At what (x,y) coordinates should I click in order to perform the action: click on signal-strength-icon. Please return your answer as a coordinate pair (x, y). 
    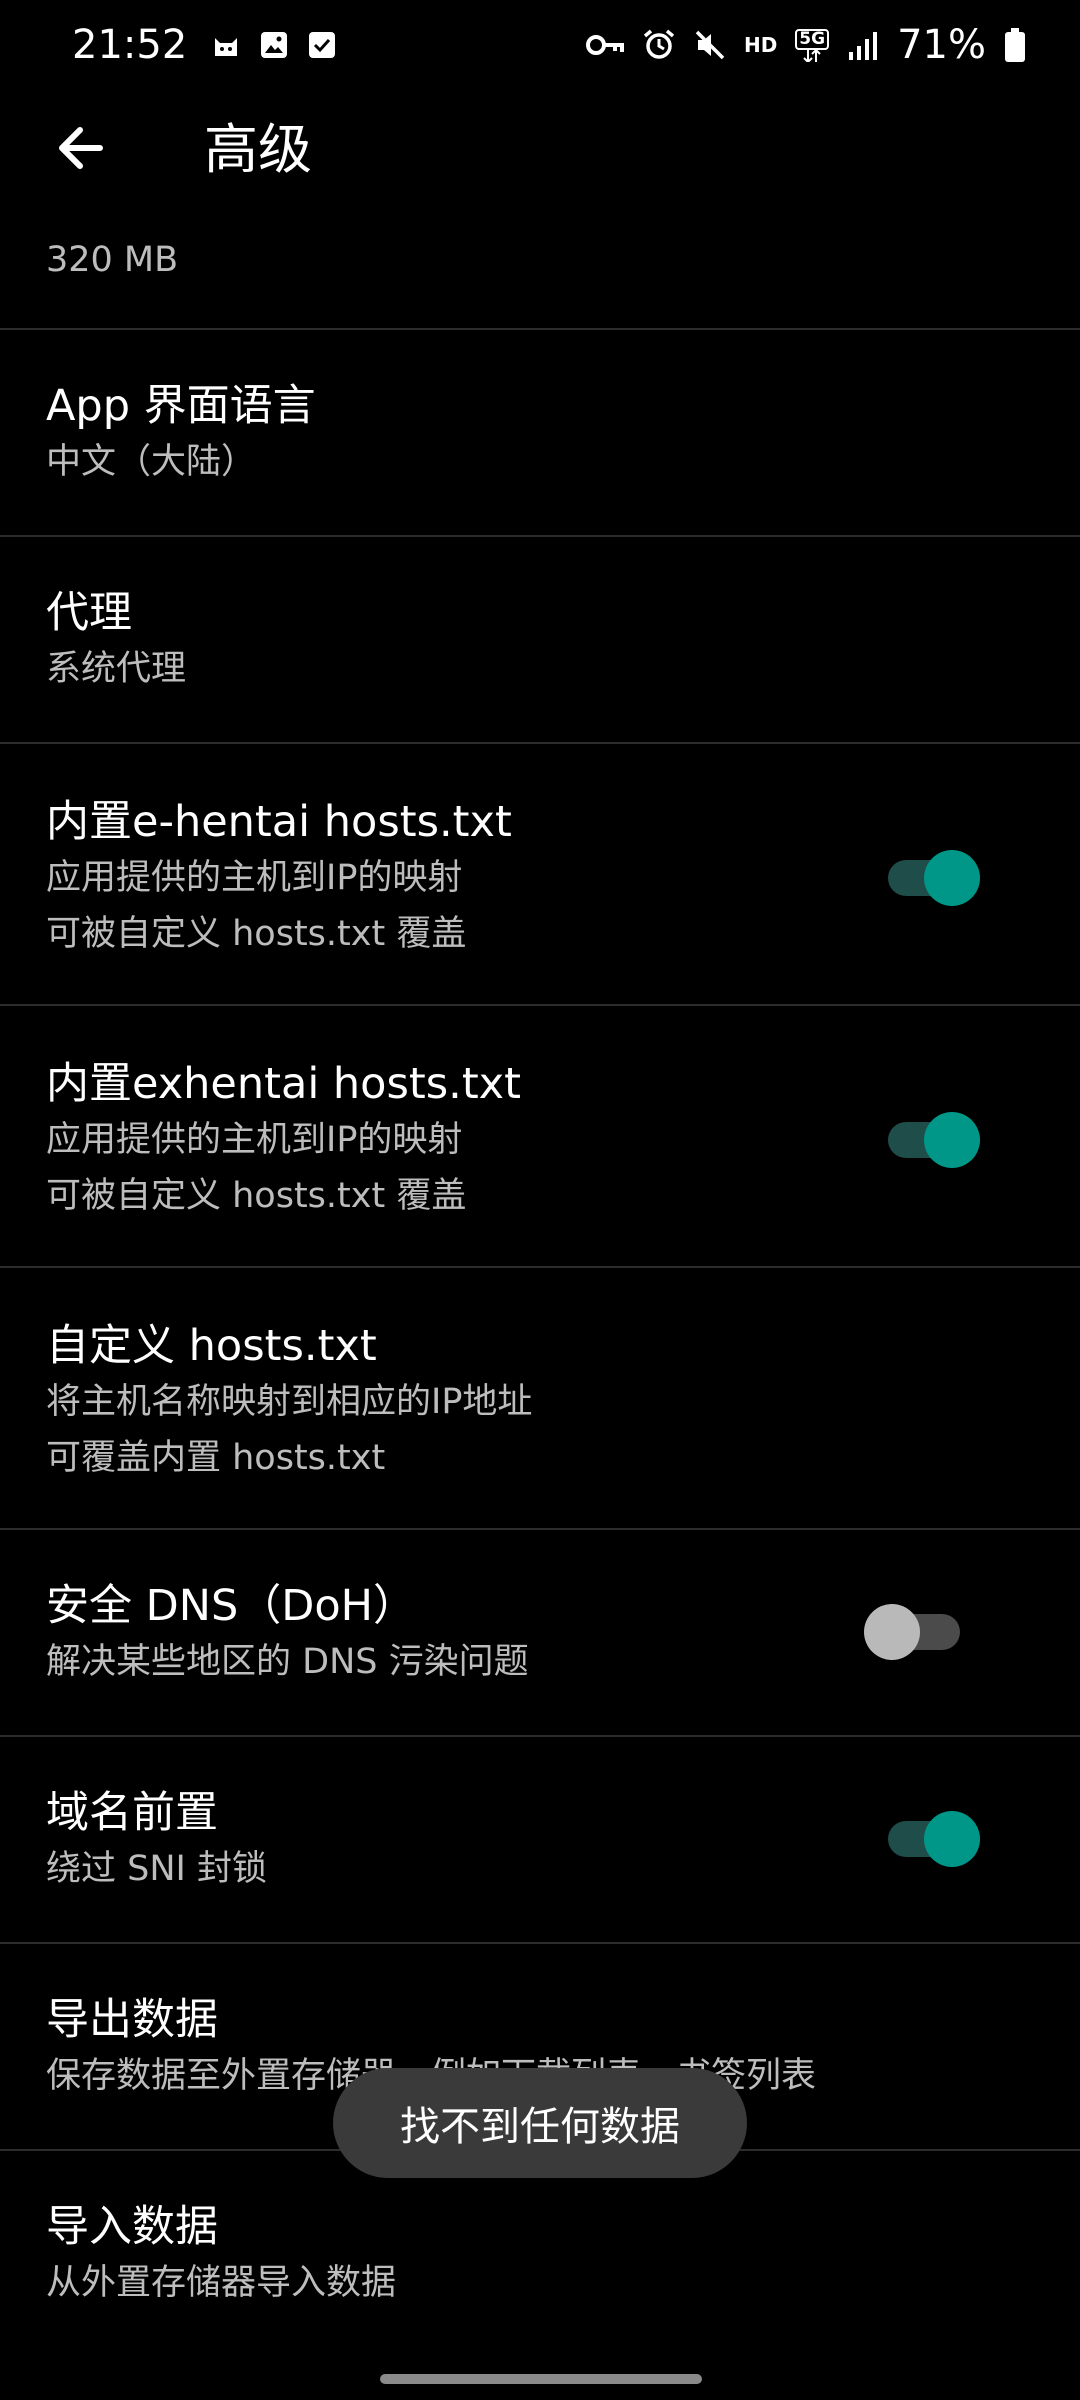
    Looking at the image, I should click on (863, 45).